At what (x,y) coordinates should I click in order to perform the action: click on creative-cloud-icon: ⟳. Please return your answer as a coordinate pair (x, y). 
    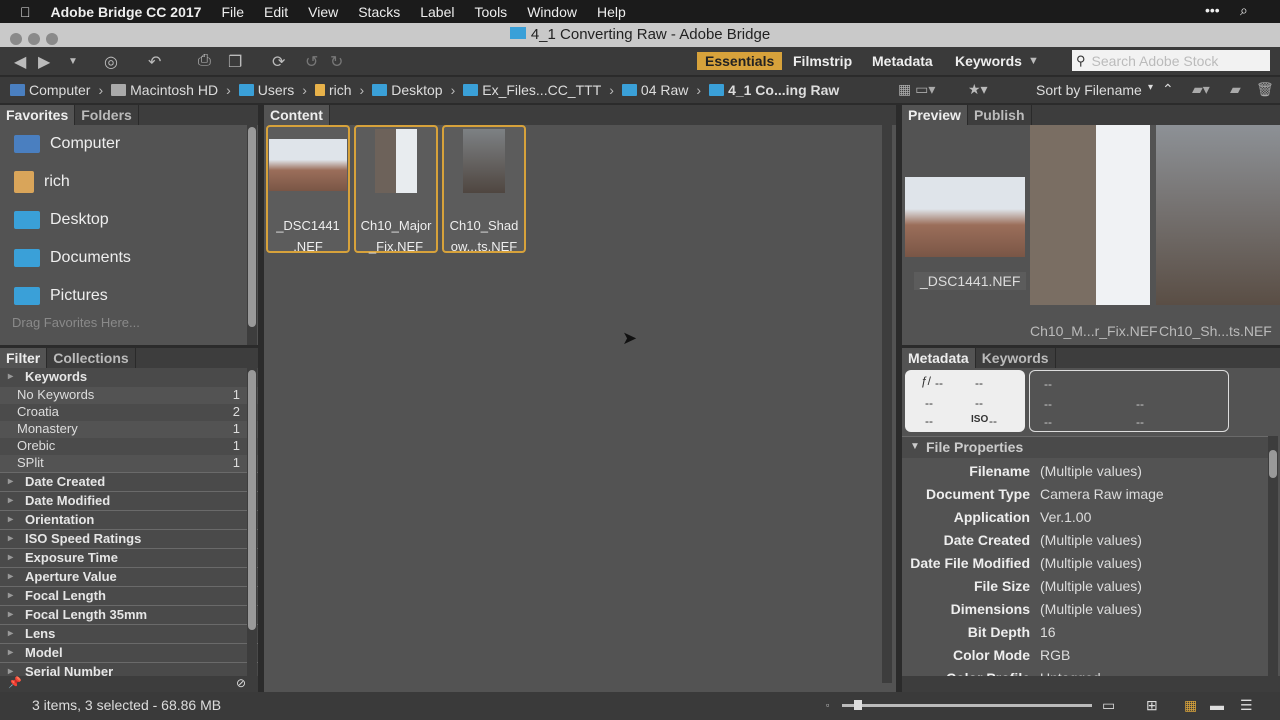
    Looking at the image, I should click on (278, 62).